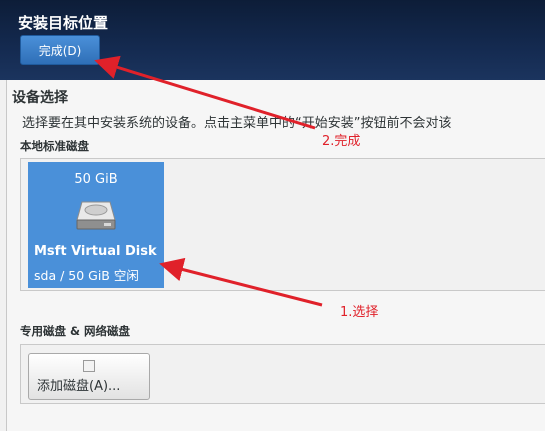 Image resolution: width=545 pixels, height=431 pixels. What do you see at coordinates (341, 141) in the screenshot?
I see `annotation-step2: 2.完成` at bounding box center [341, 141].